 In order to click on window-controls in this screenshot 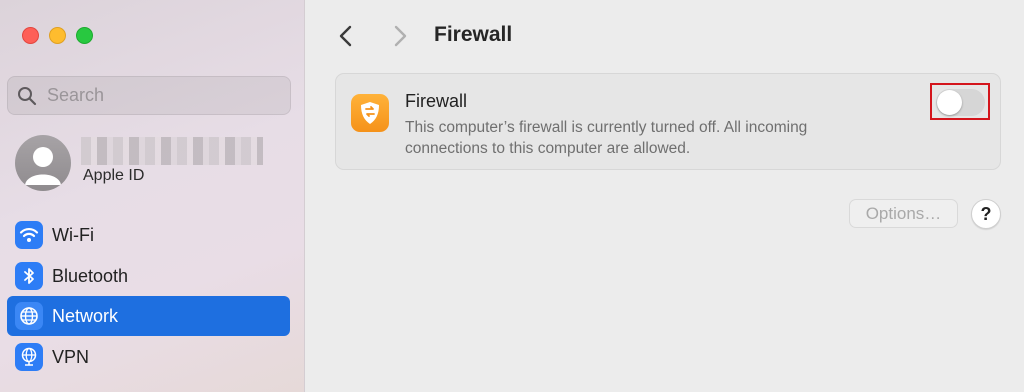, I will do `click(57, 35)`.